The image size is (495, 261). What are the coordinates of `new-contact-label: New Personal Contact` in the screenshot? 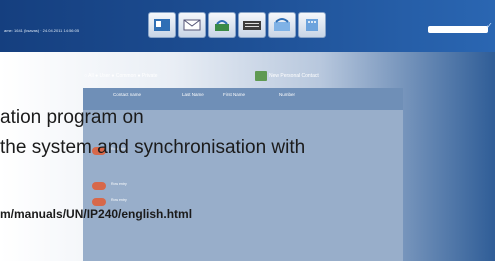 It's located at (294, 76).